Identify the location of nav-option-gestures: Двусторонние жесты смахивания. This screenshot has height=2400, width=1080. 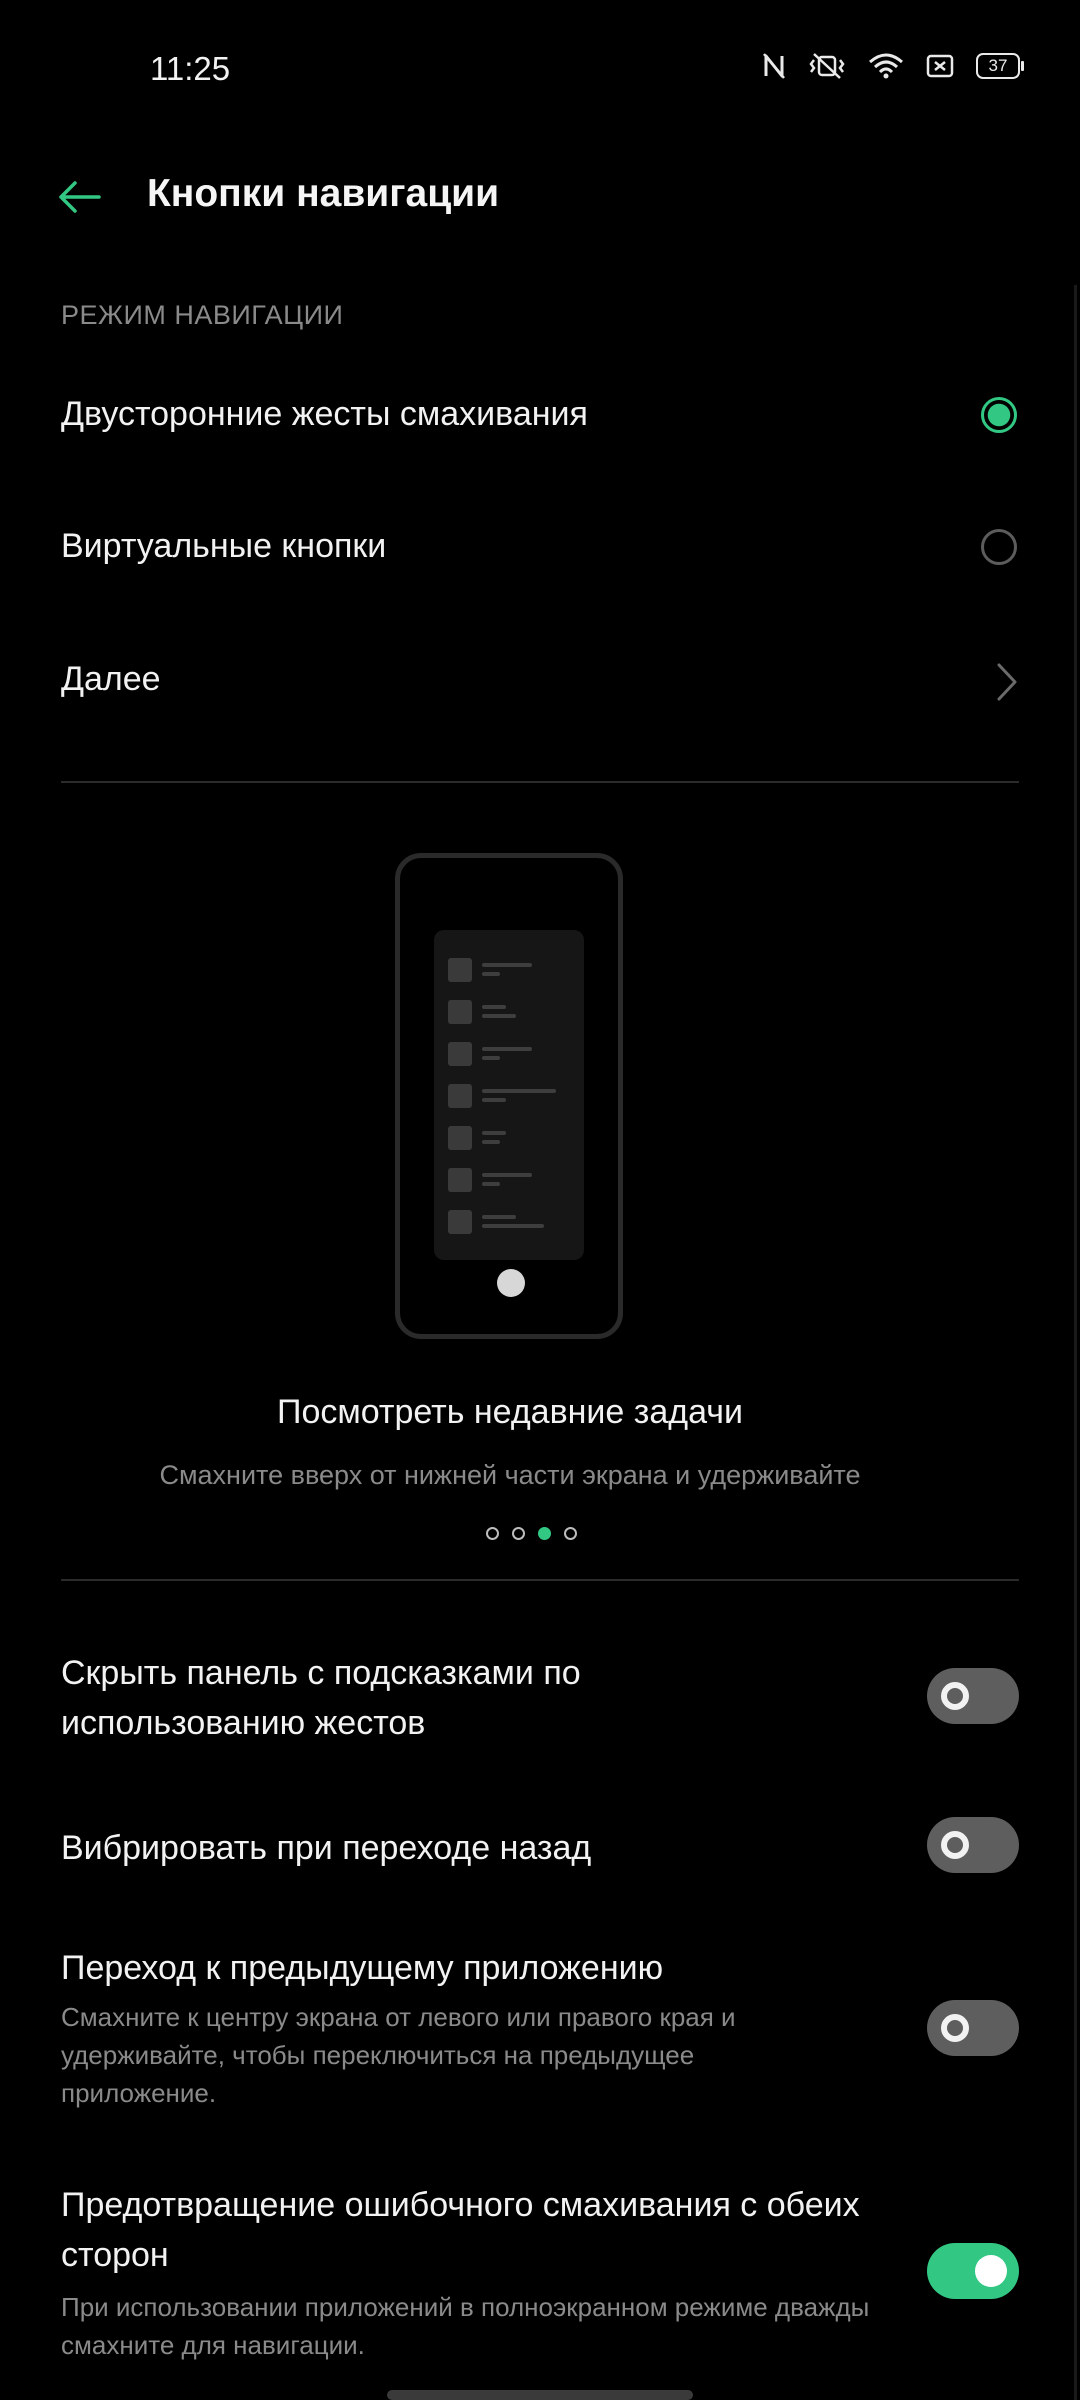
(540, 420).